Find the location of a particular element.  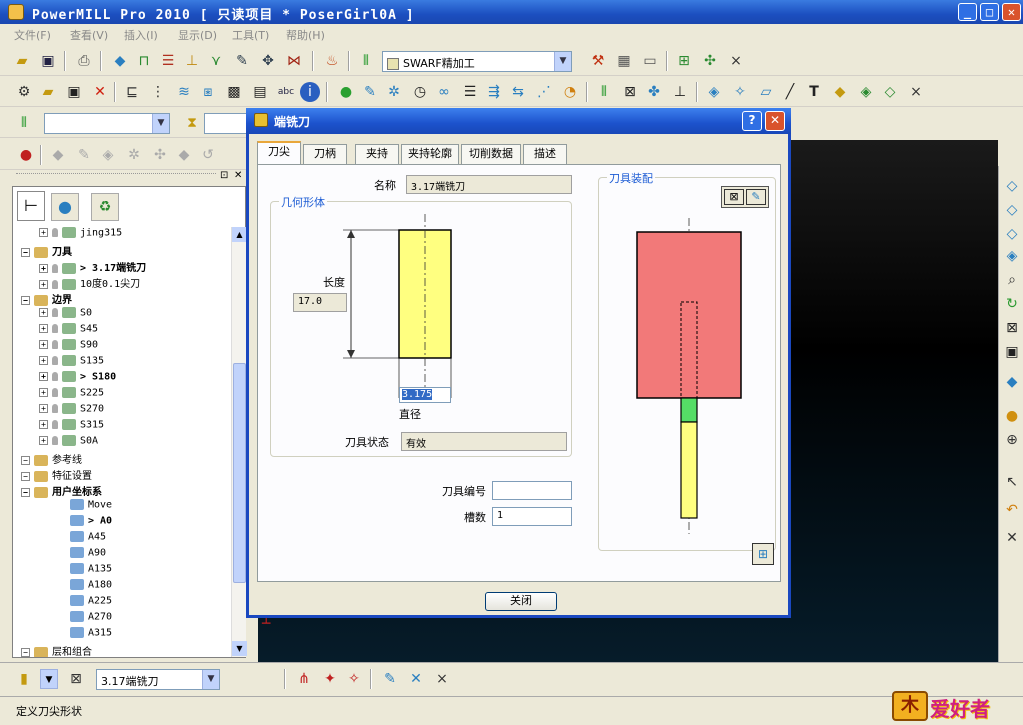

menu-view: 查看(V) is located at coordinates (89, 35).